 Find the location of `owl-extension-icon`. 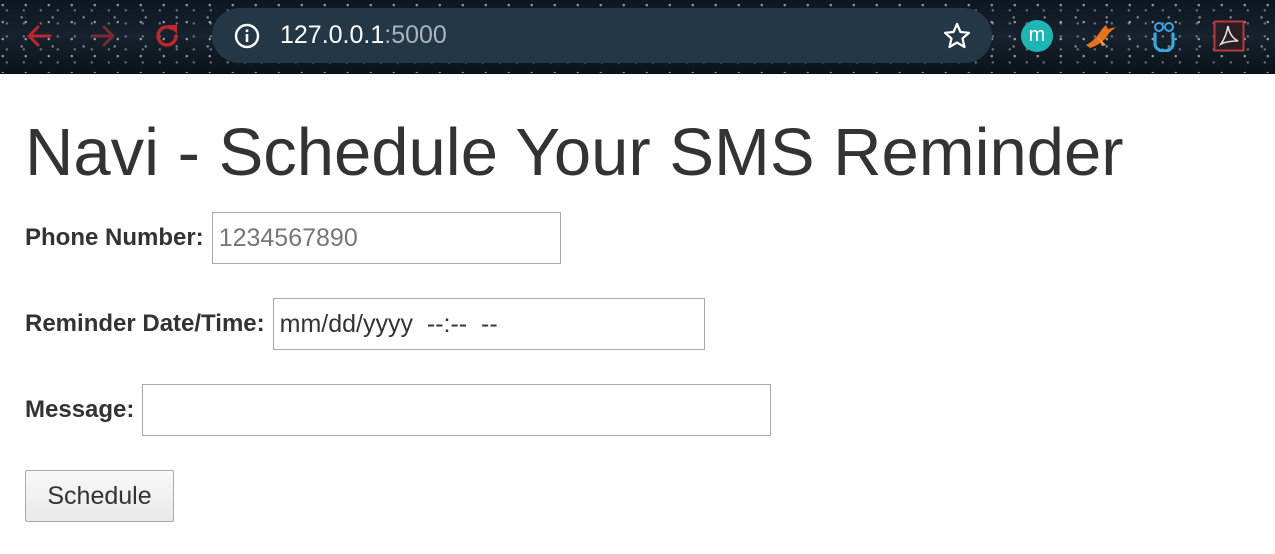

owl-extension-icon is located at coordinates (1164, 37).